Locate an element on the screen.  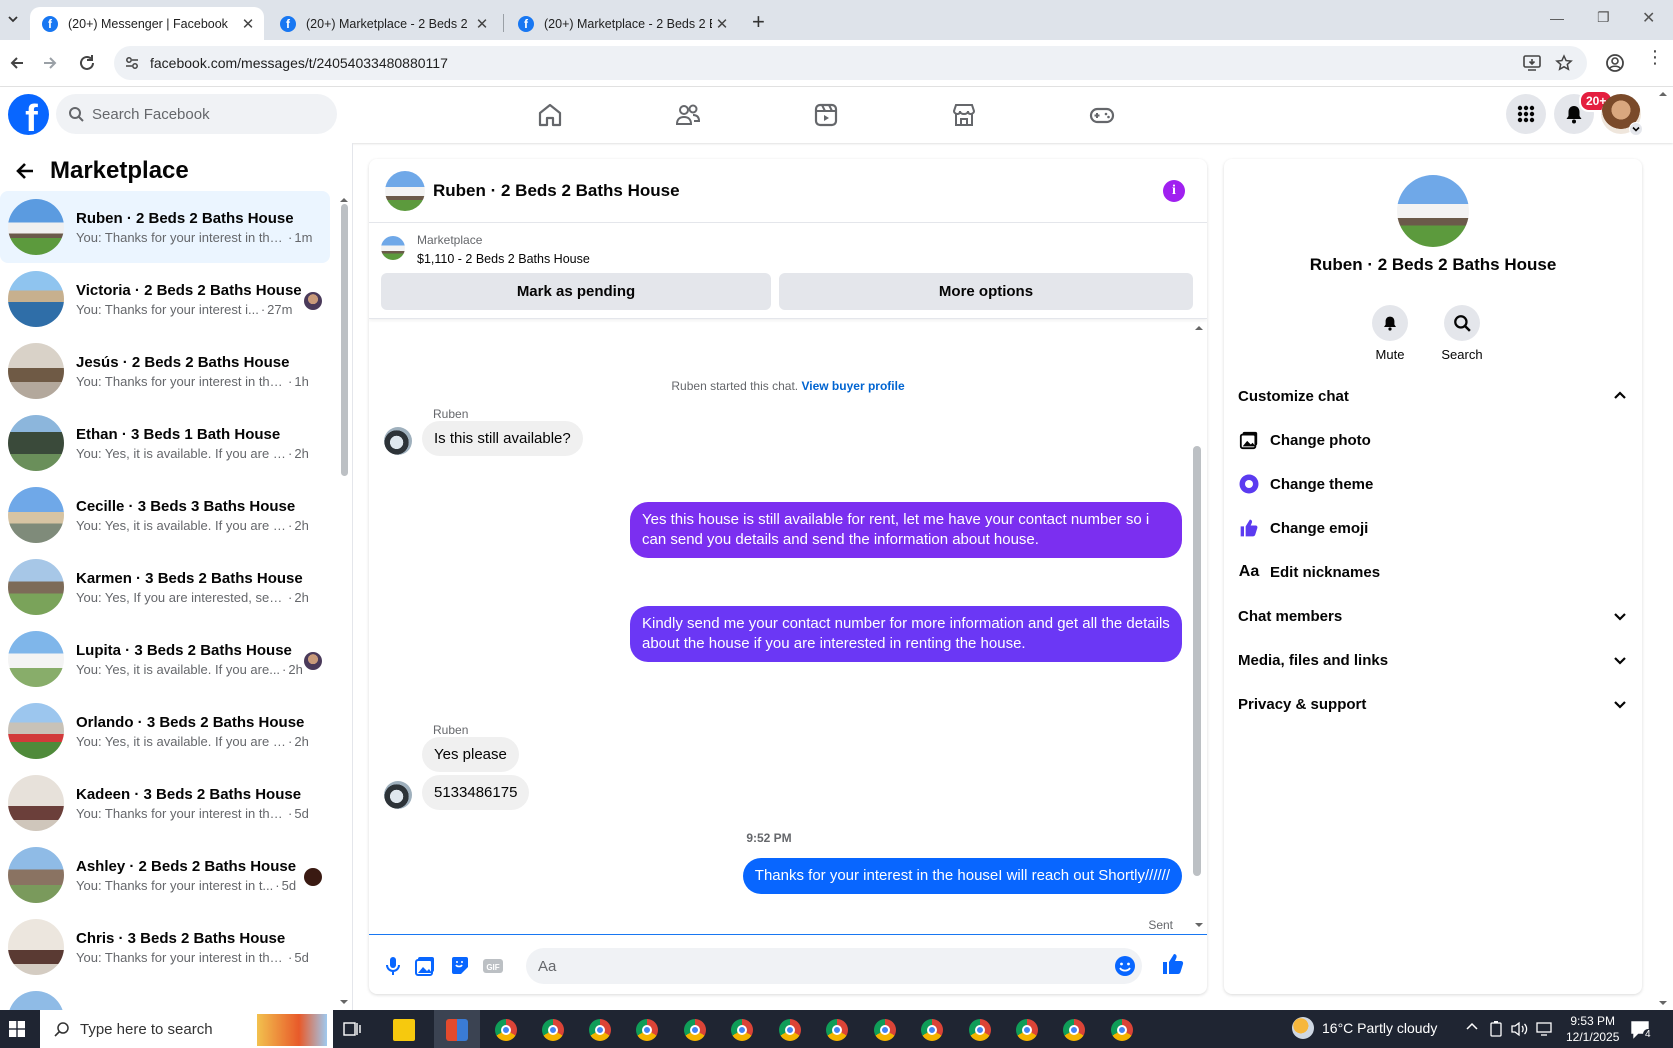
edit-nicknames-item: Aa Edit nicknames is located at coordinates (1309, 572).